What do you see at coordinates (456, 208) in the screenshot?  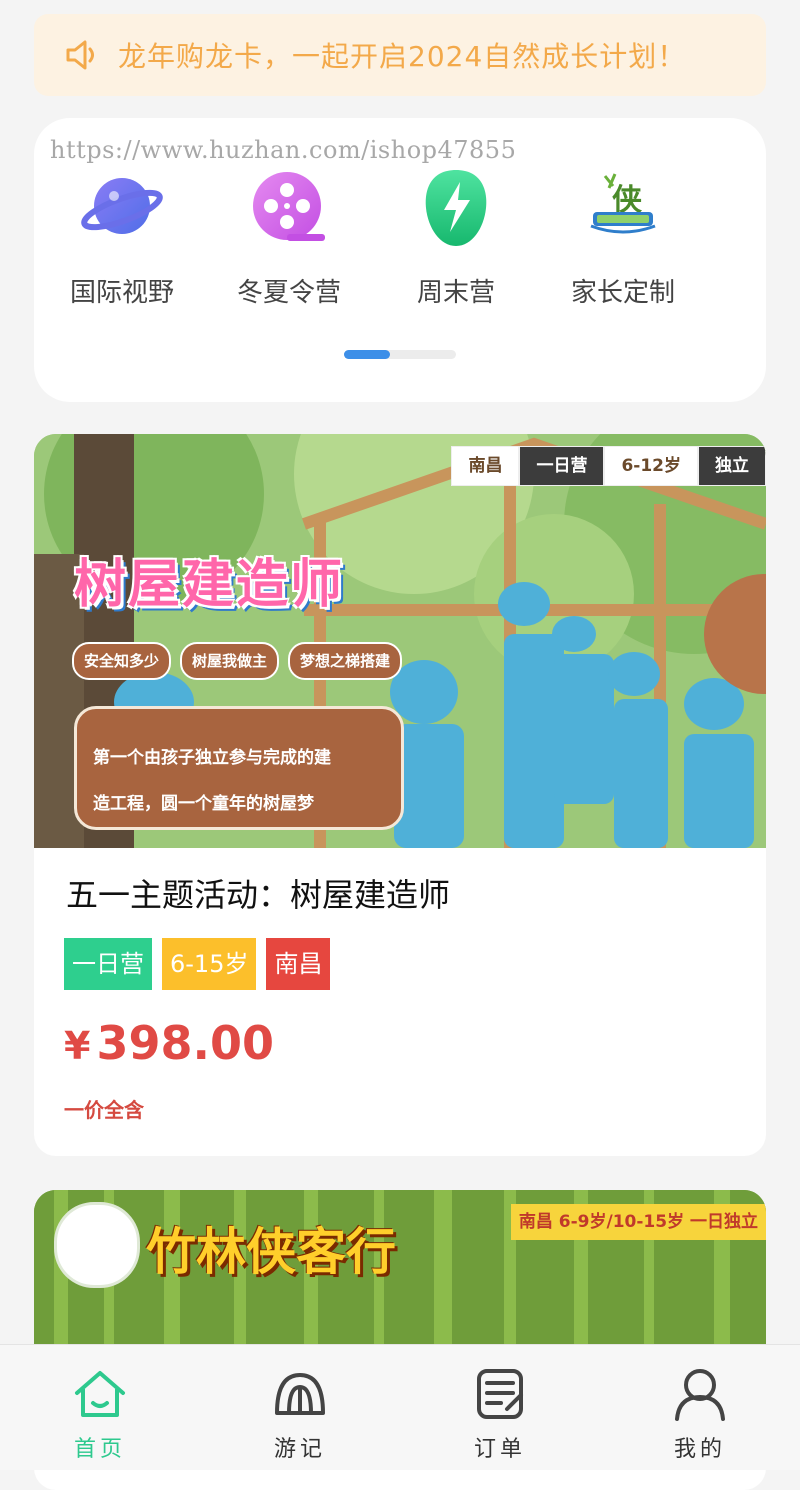 I see `lightning-icon` at bounding box center [456, 208].